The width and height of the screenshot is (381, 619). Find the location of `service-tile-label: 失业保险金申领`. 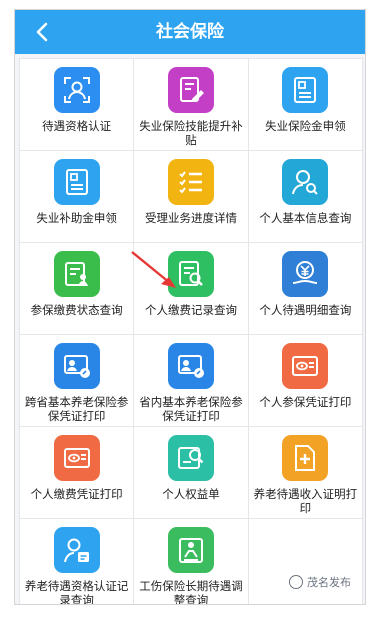

service-tile-label: 失业保险金申领 is located at coordinates (305, 126).